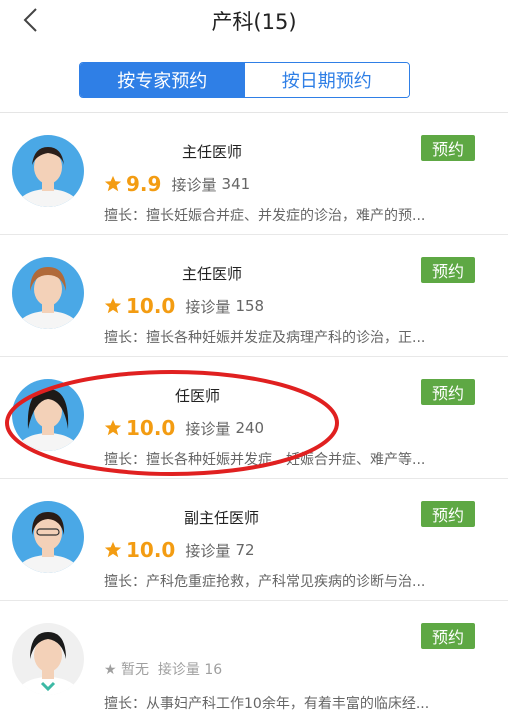 This screenshot has width=508, height=723. Describe the element at coordinates (110, 670) in the screenshot. I see `star-icon: ★` at that location.